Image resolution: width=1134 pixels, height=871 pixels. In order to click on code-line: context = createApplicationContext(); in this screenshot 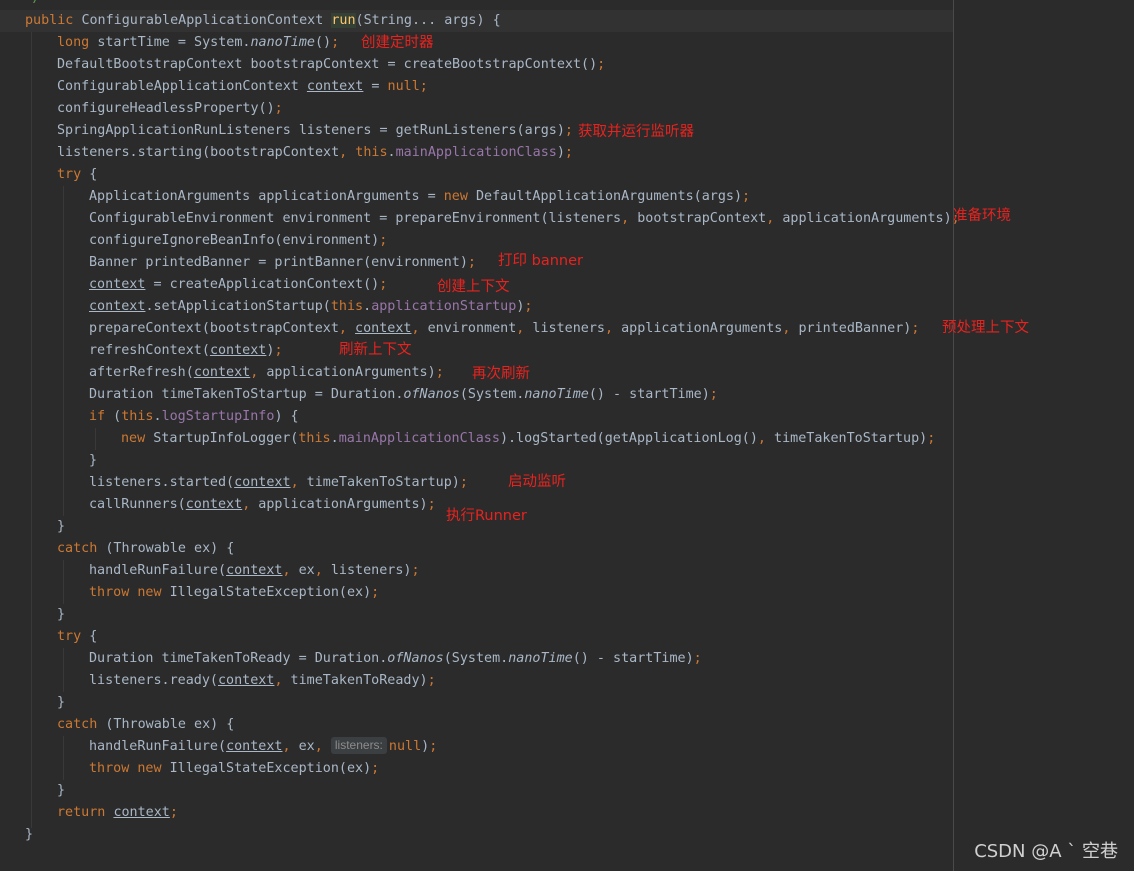, I will do `click(238, 285)`.